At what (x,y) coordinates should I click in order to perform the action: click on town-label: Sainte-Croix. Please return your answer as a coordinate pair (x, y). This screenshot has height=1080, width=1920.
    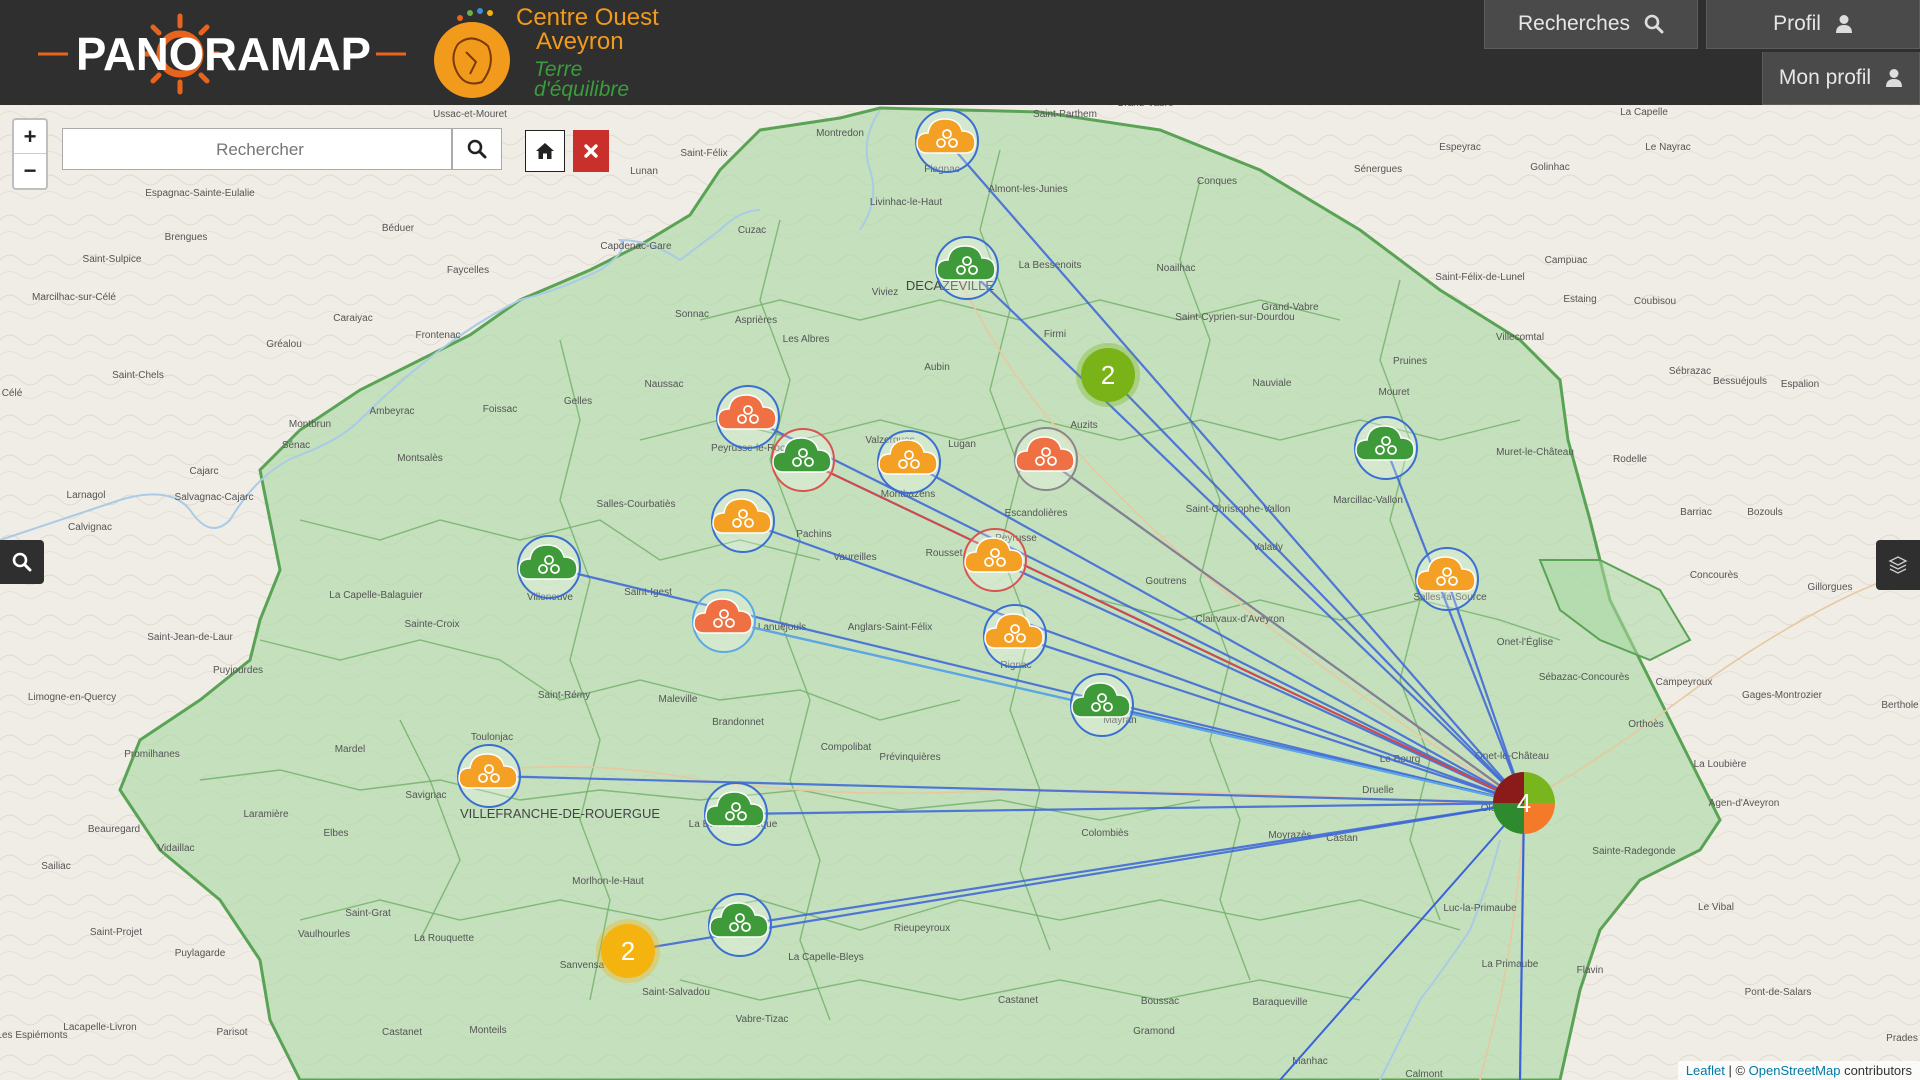
    Looking at the image, I should click on (431, 624).